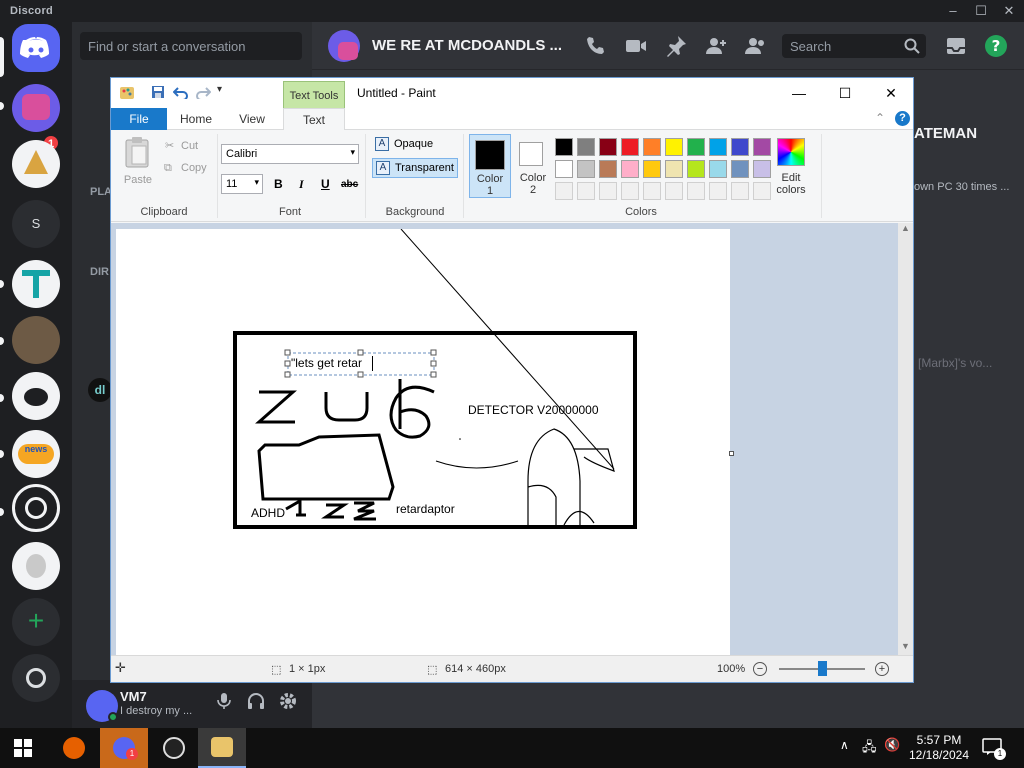 Image resolution: width=1024 pixels, height=768 pixels. I want to click on zoom-slider-thumb, so click(822, 668).